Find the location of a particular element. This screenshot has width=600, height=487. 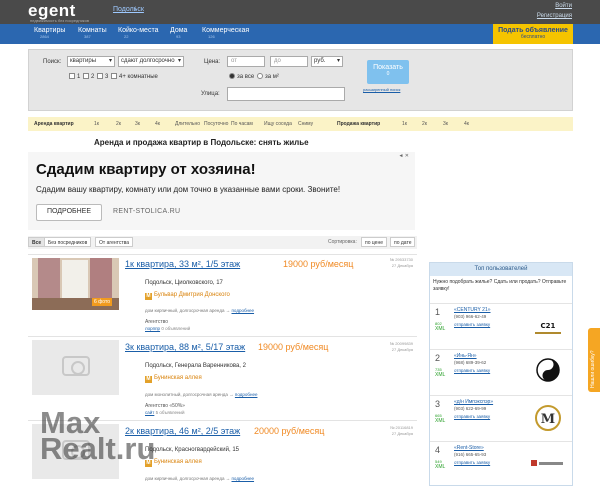

user-phone: (916) 665-65-93 is located at coordinates (470, 454).